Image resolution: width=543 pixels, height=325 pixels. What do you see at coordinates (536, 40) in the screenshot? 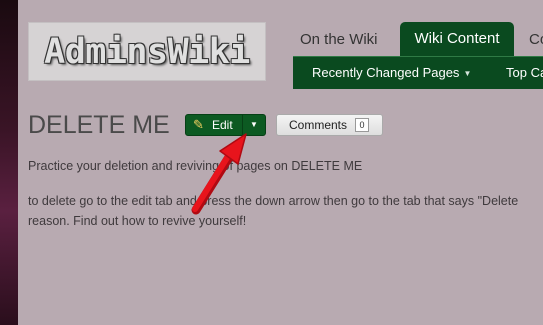
I see `tab-partial: Co` at bounding box center [536, 40].